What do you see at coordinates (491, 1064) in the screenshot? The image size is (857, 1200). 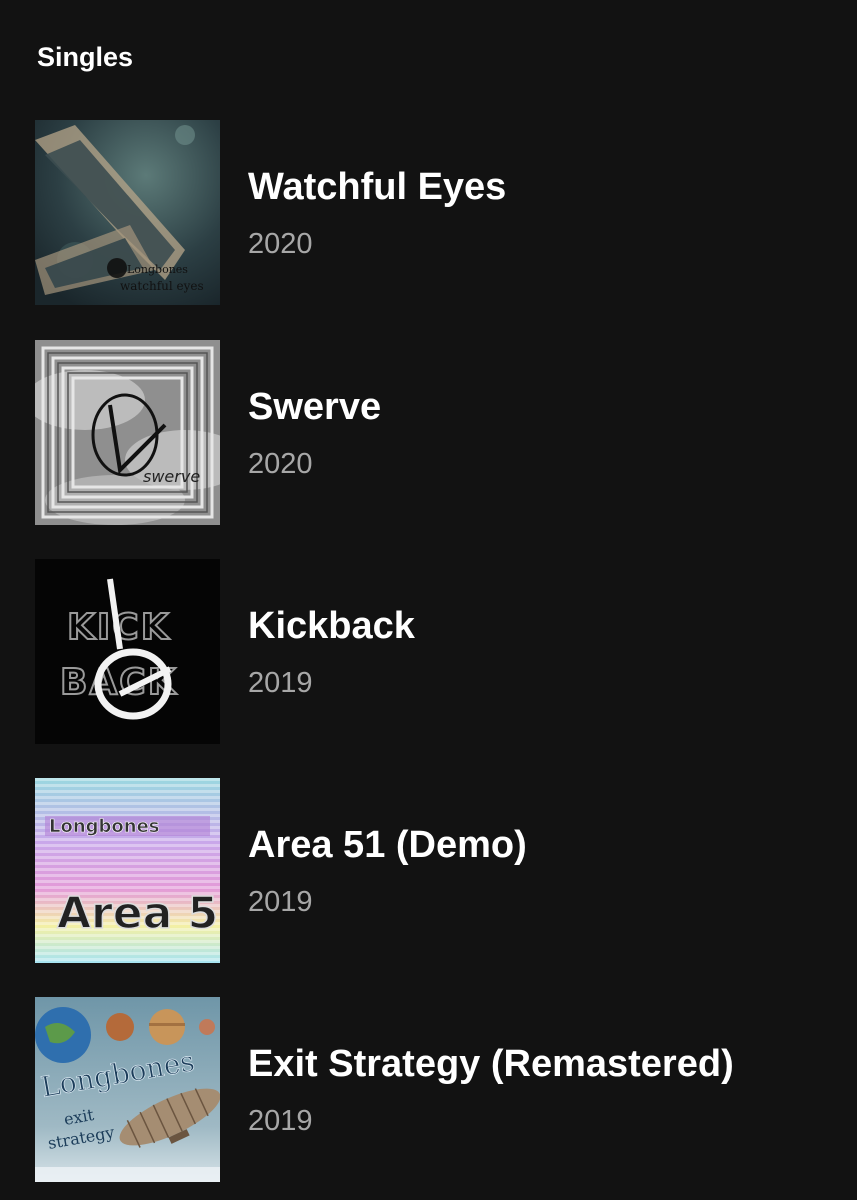 I see `single-title: Exit Strategy (Remastered)` at bounding box center [491, 1064].